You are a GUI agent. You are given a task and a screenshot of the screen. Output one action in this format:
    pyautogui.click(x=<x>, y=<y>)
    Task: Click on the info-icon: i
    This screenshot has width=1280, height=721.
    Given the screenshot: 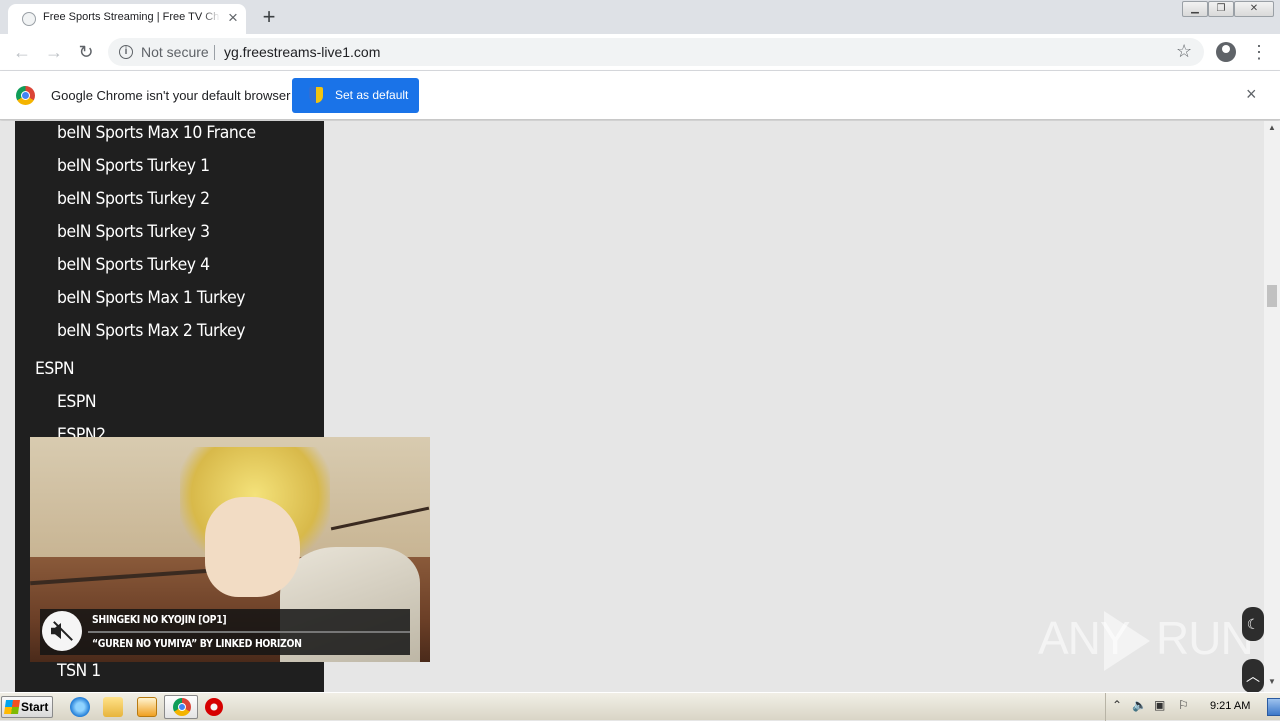 What is the action you would take?
    pyautogui.click(x=126, y=52)
    